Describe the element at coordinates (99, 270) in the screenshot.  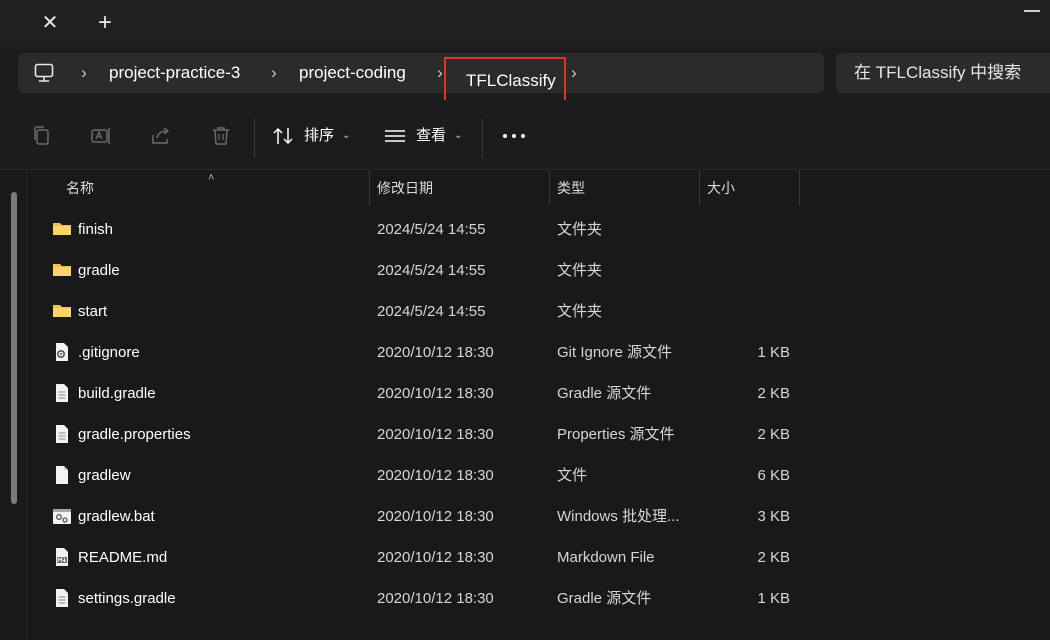
I see `file-name: gradle` at that location.